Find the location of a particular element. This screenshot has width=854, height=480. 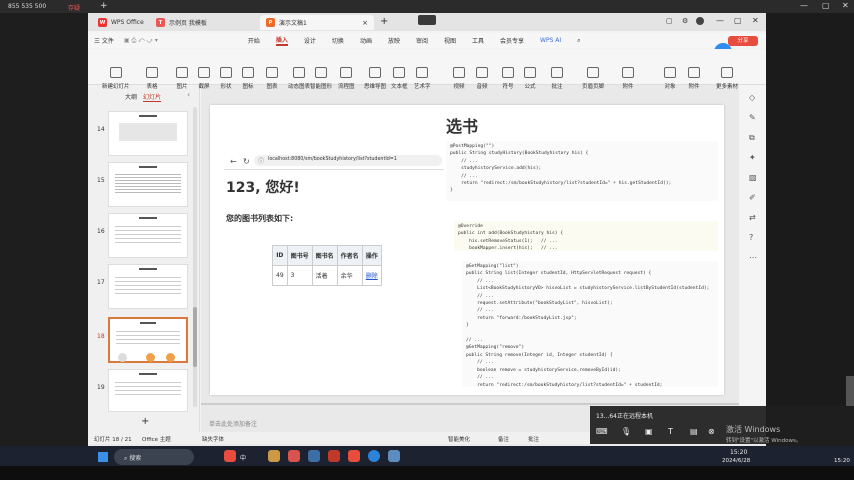

ribbon-tool-8: 智能图形 is located at coordinates (321, 78).